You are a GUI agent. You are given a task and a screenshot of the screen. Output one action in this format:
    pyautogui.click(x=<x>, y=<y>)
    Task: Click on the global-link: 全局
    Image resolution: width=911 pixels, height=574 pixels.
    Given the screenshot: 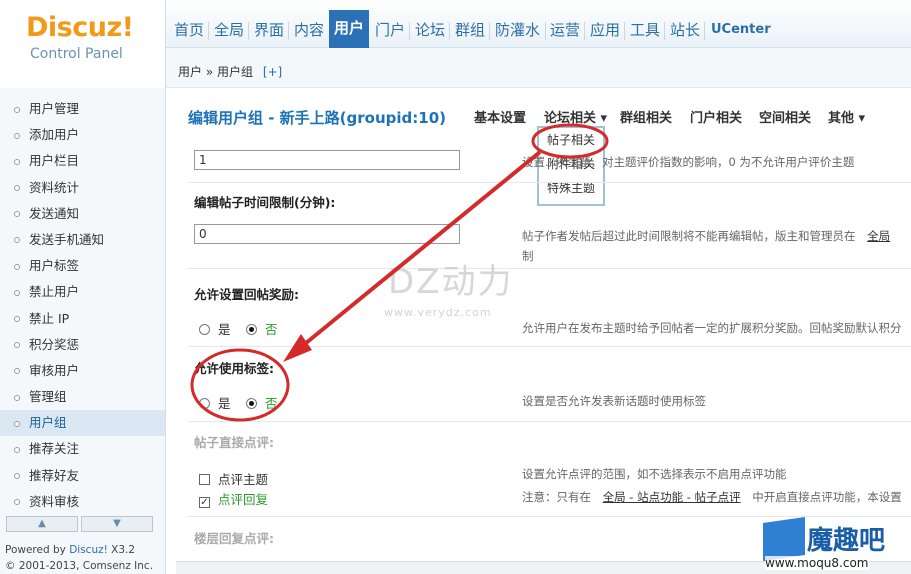 What is the action you would take?
    pyautogui.click(x=878, y=236)
    